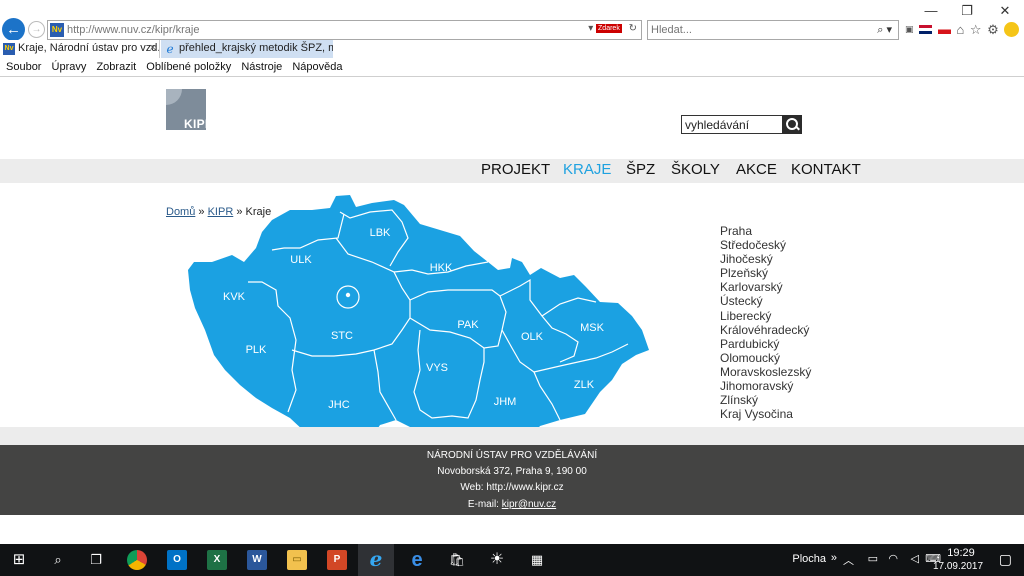 This screenshot has width=1024, height=576. I want to click on region-link-moravskoslezsky: Moravskoslezský, so click(765, 372).